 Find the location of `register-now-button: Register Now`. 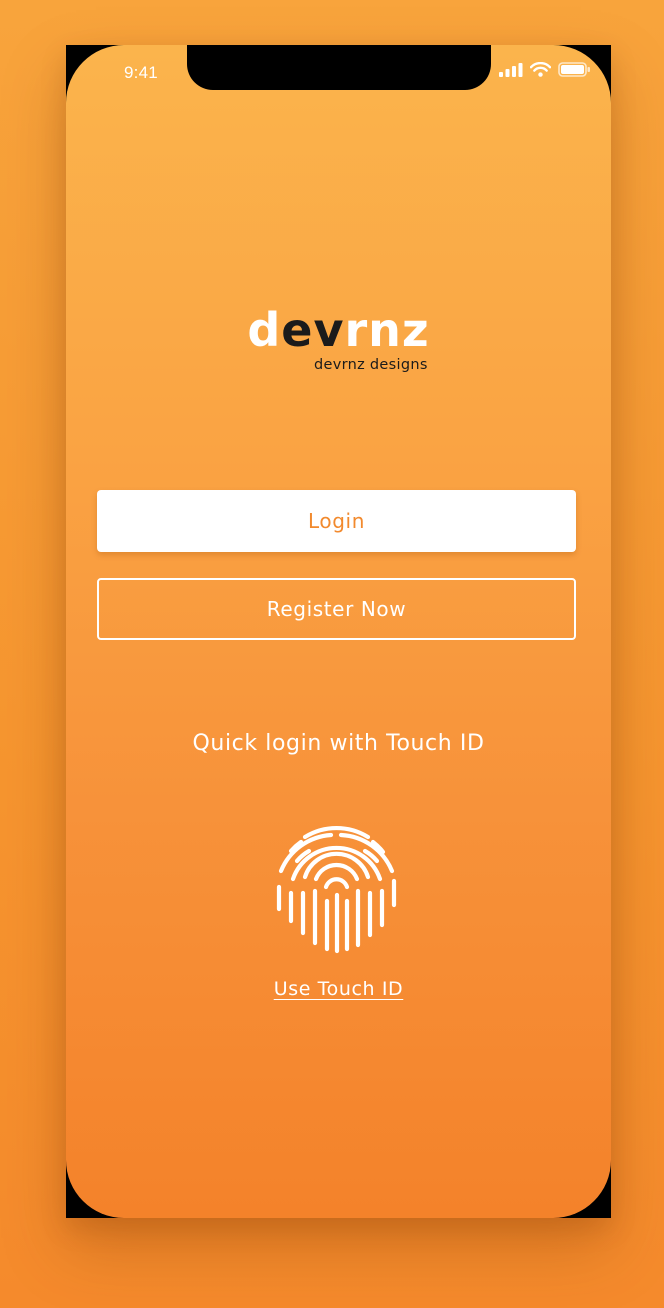

register-now-button: Register Now is located at coordinates (336, 609).